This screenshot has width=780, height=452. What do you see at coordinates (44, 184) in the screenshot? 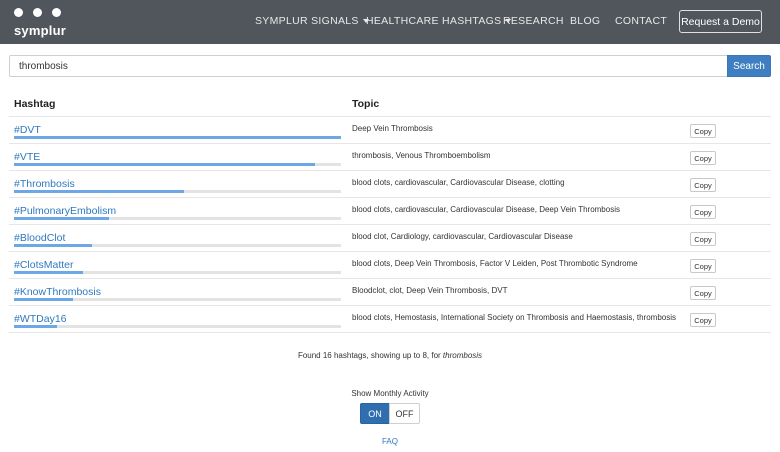
I see `hashtag-link: #Thrombosis` at bounding box center [44, 184].